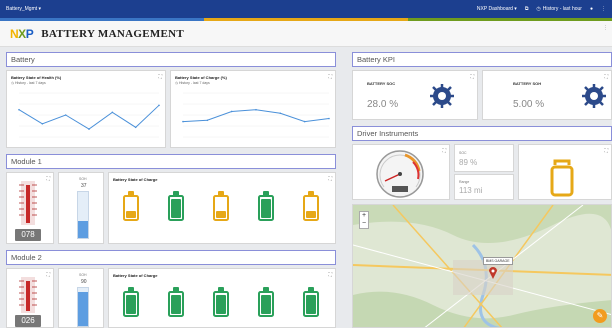 This screenshot has height=328, width=612. I want to click on soh-chart-subtitle: ◷ History - last 7 days, so click(28, 83).